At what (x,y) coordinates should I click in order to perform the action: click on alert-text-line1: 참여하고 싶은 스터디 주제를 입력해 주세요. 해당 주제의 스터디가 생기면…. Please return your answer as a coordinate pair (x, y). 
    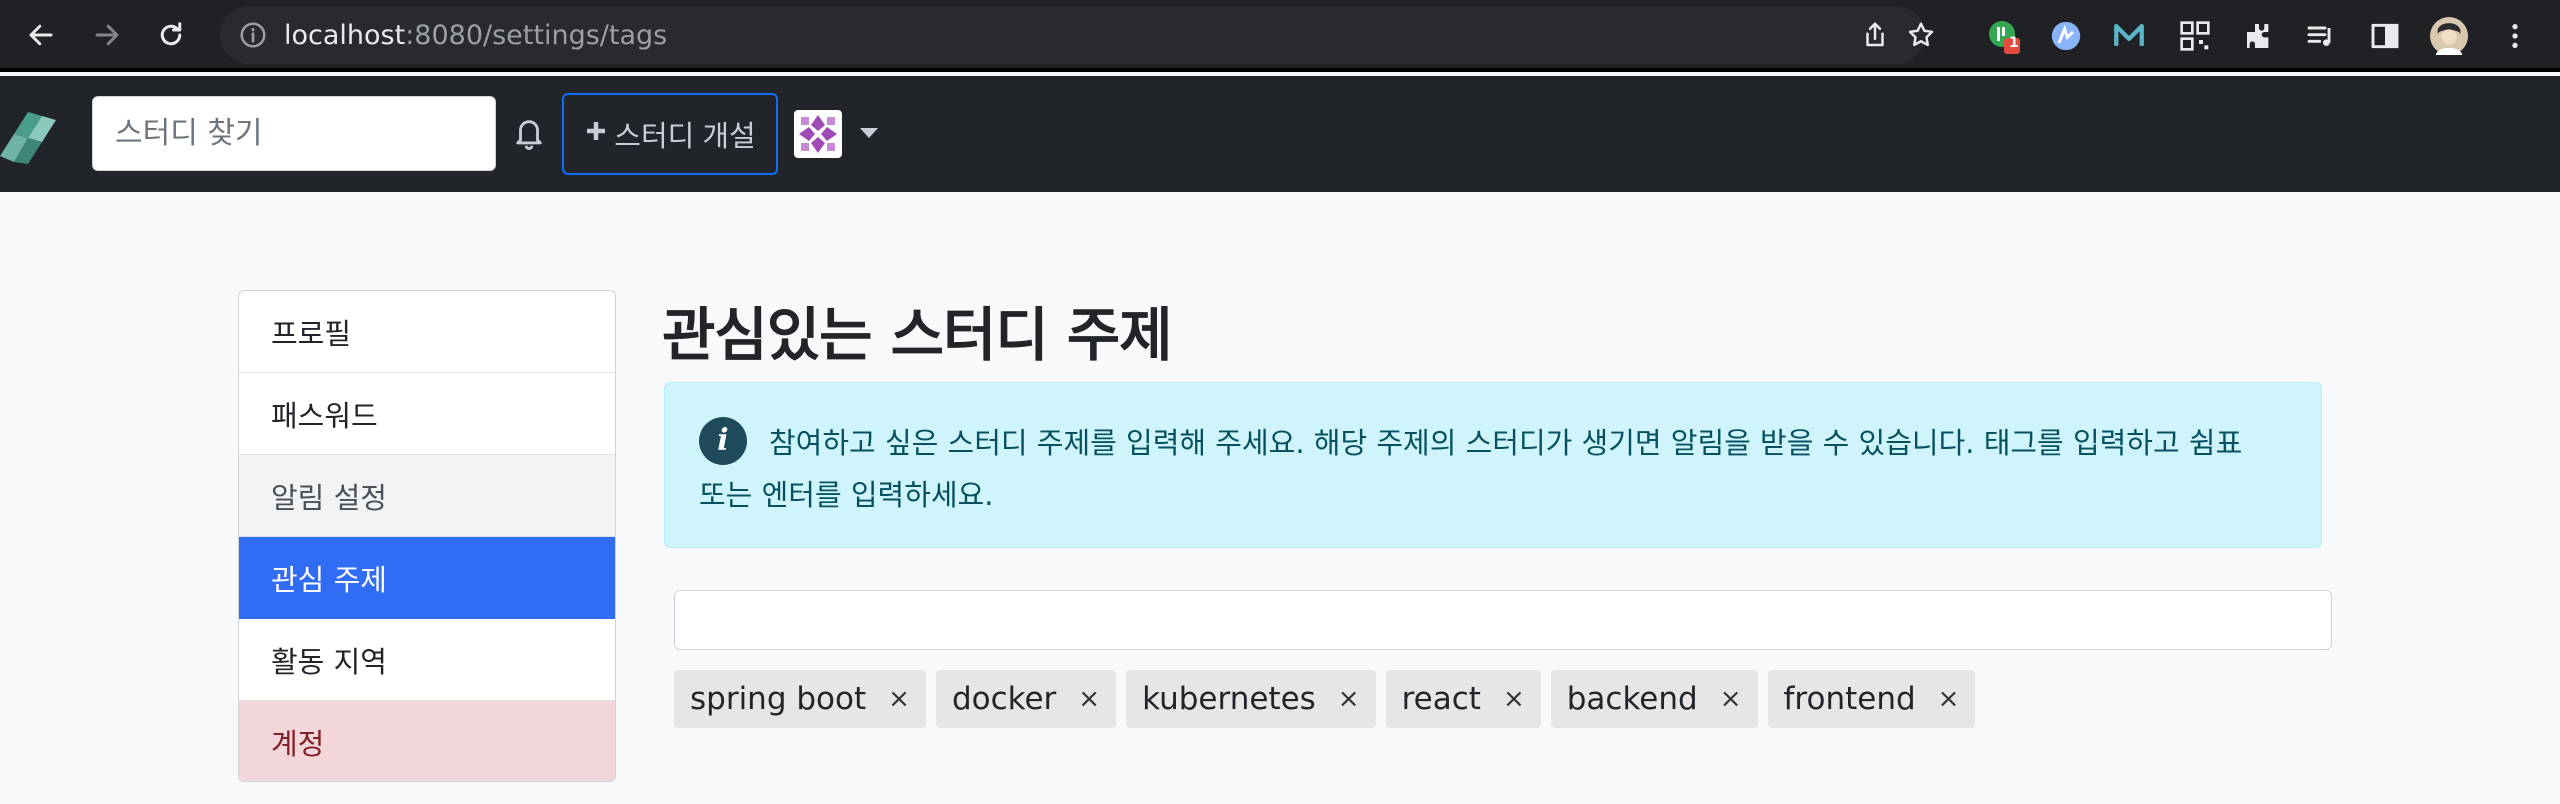
    Looking at the image, I should click on (1506, 443).